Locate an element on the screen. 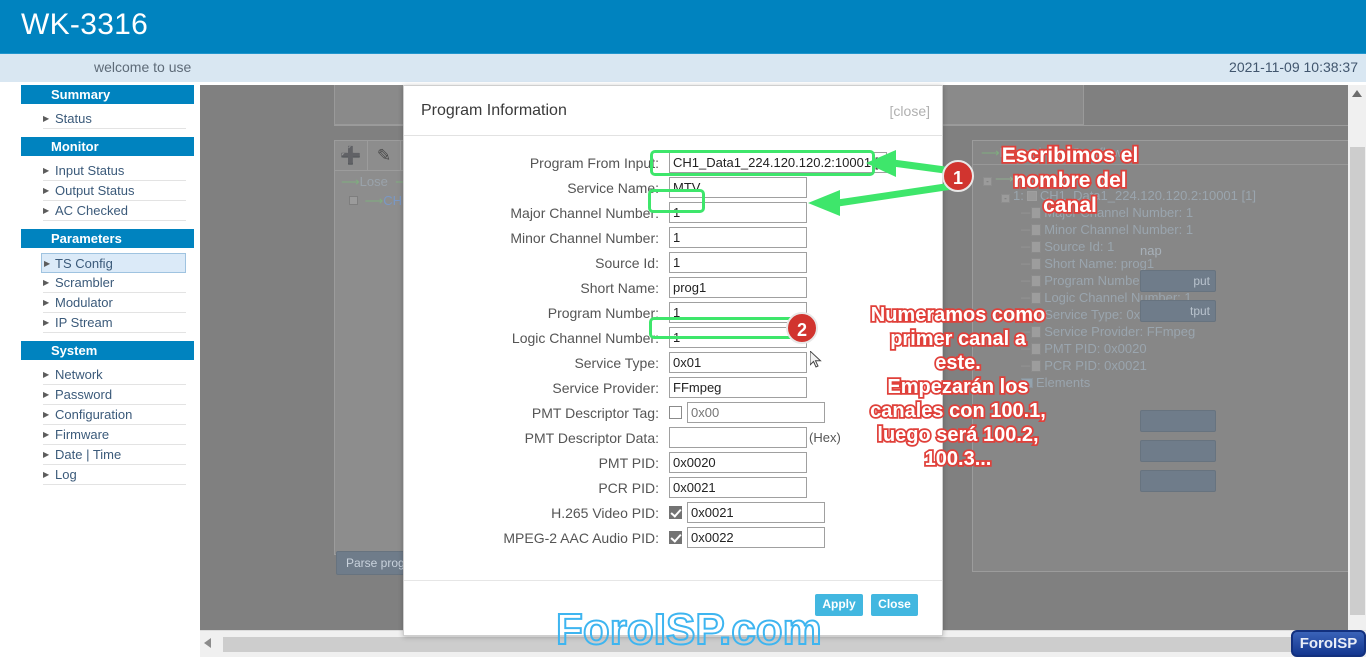 This screenshot has height=657, width=1366. sidebar-item-scrambler: Scrambler is located at coordinates (114, 283).